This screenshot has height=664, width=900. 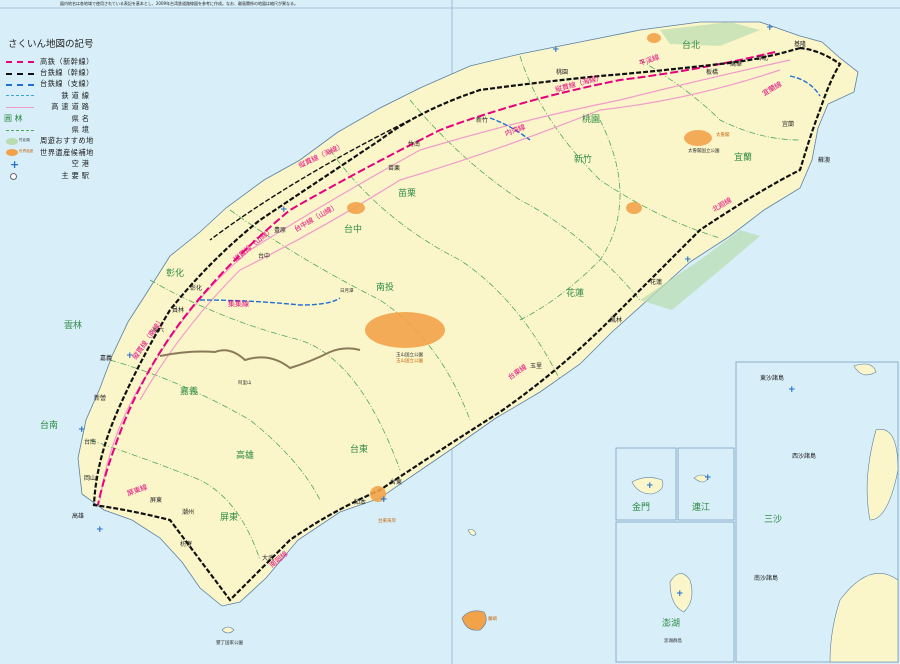 I want to click on legend-label-highway: 高速道路, so click(x=71, y=107).